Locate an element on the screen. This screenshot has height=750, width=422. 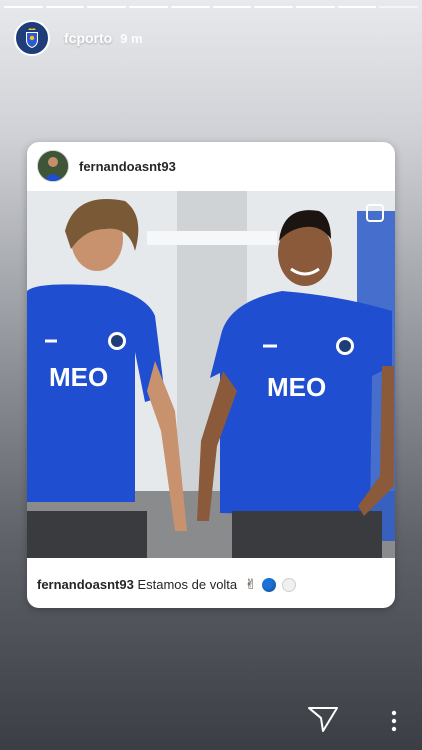
send-button is located at coordinates (323, 719).